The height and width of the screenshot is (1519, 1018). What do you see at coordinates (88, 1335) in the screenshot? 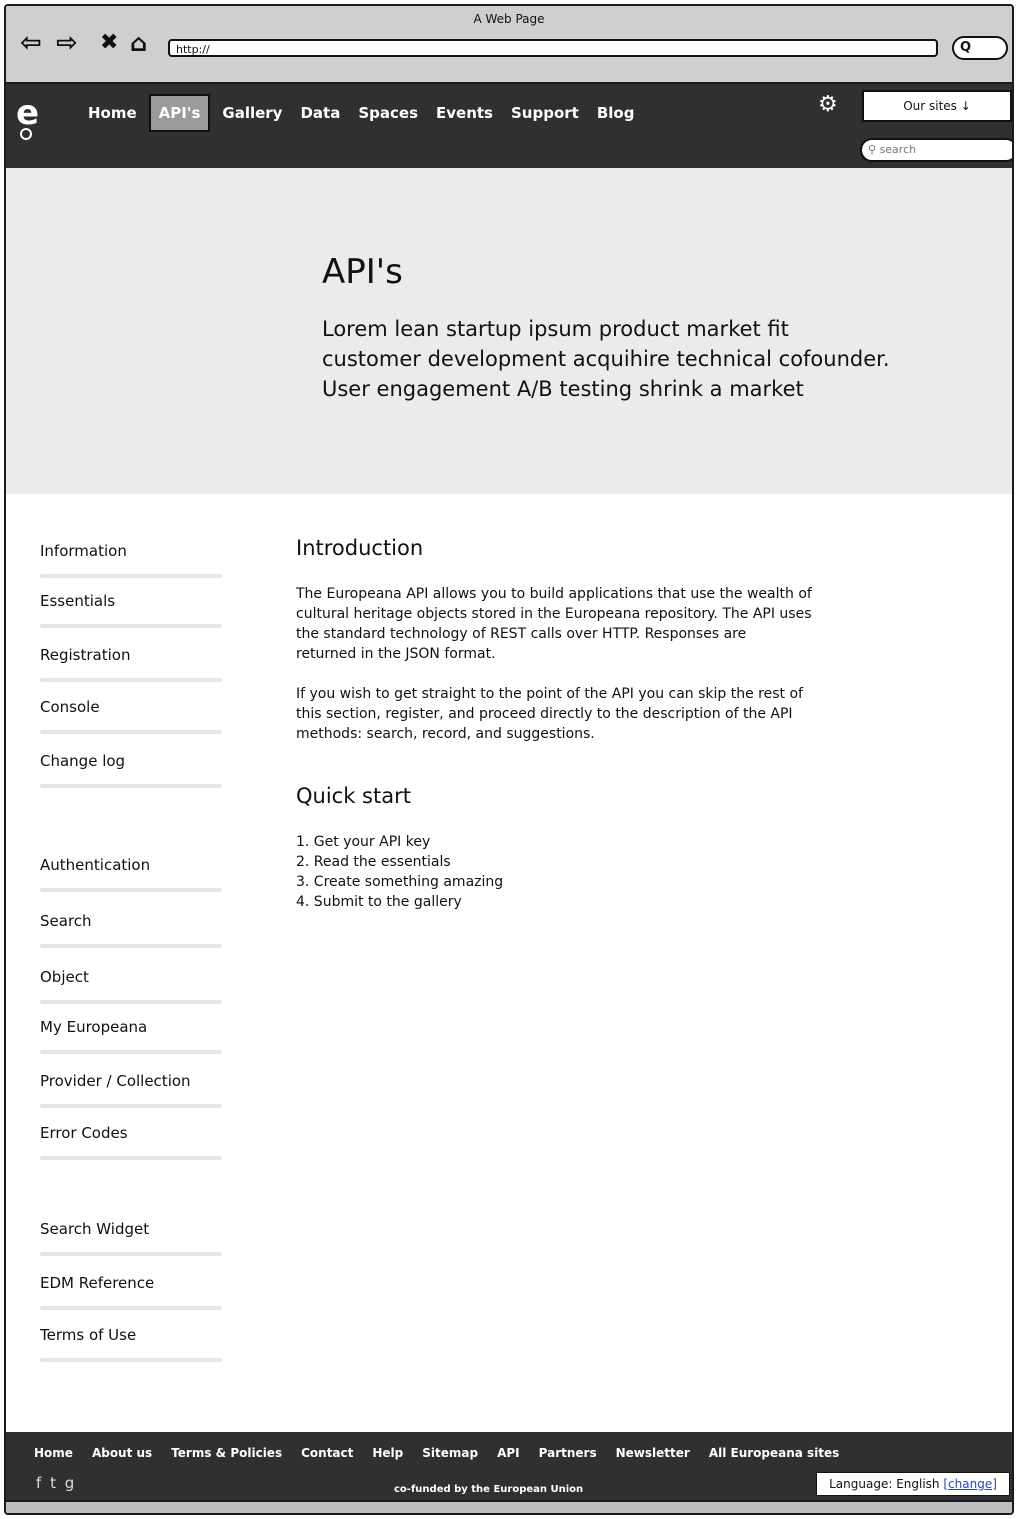
I see `sidebar-item-label: Terms of Use` at bounding box center [88, 1335].